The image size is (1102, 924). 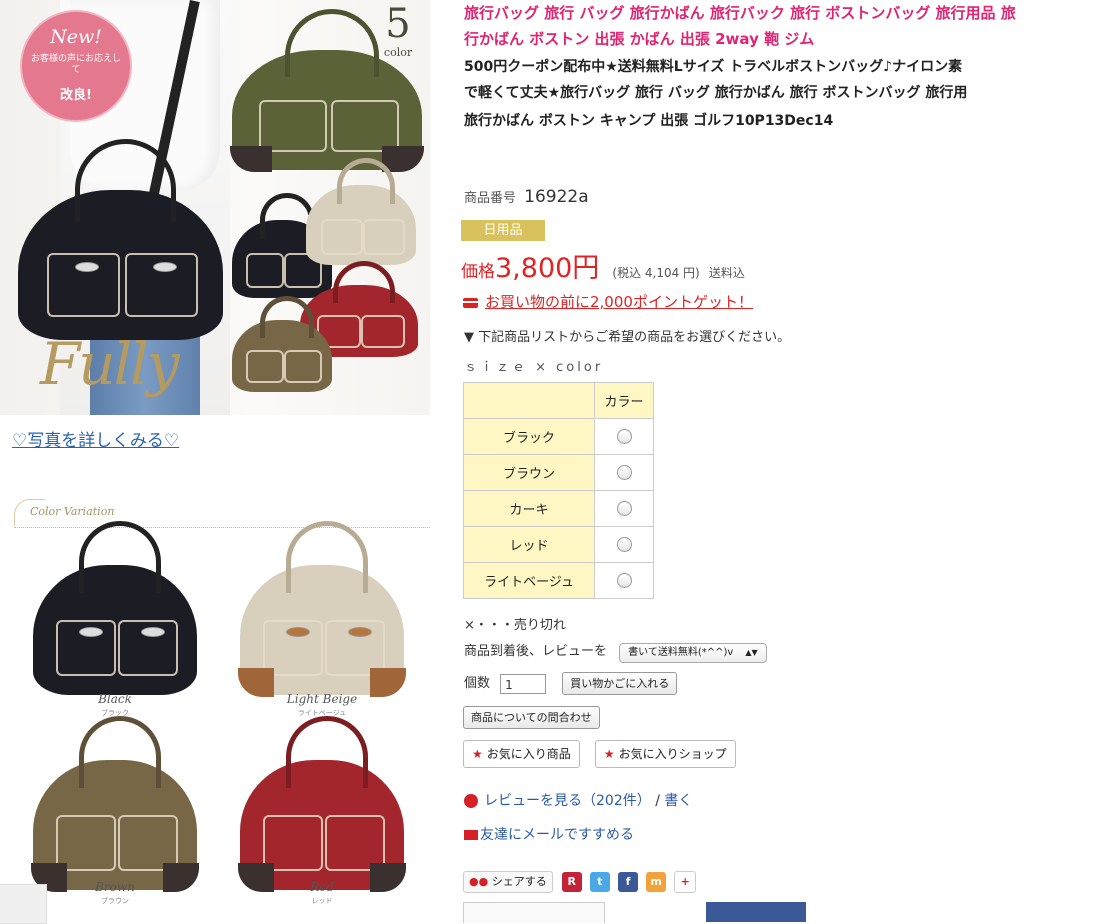 I want to click on variant-table: カラー ブラック ブラウン カーキ レッド ライトベージュ, so click(x=558, y=490).